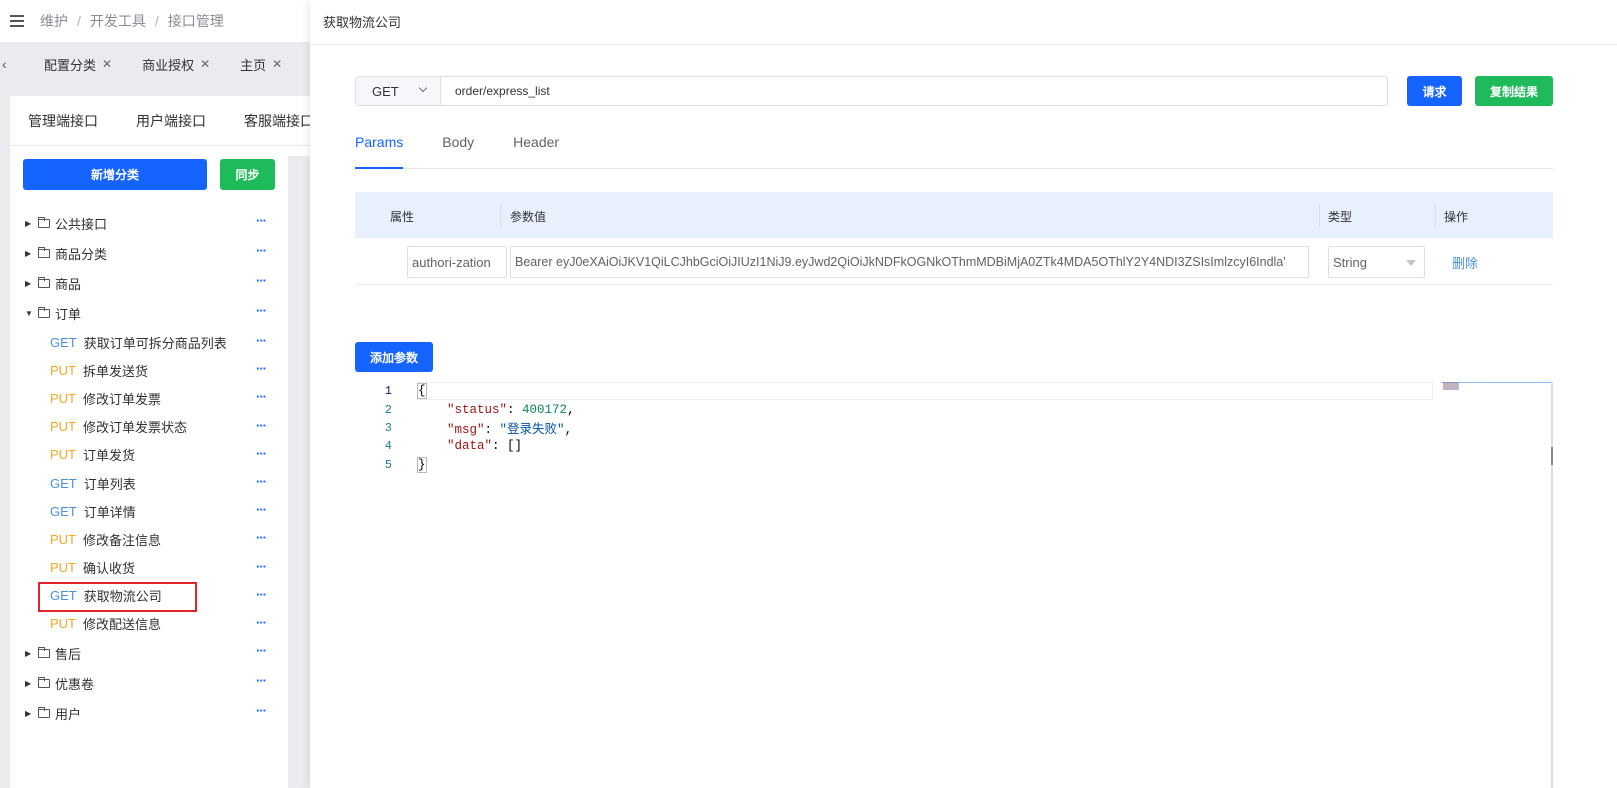 Image resolution: width=1617 pixels, height=788 pixels. I want to click on divider, so click(963, 44).